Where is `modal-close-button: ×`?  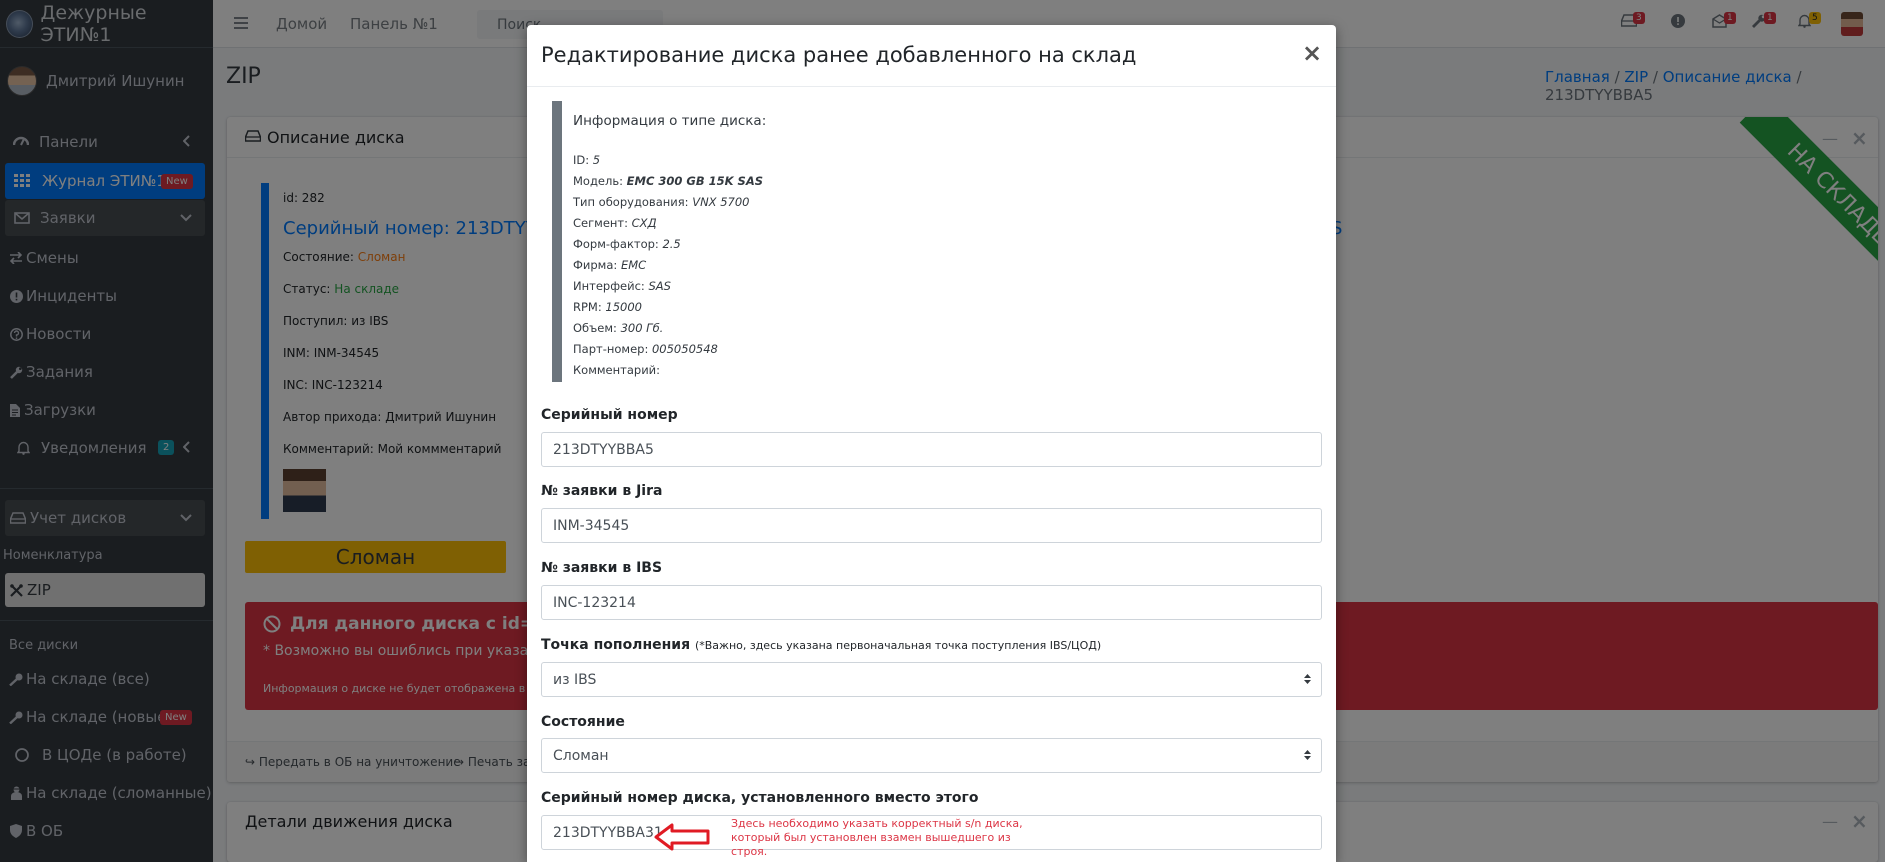 modal-close-button: × is located at coordinates (1312, 53).